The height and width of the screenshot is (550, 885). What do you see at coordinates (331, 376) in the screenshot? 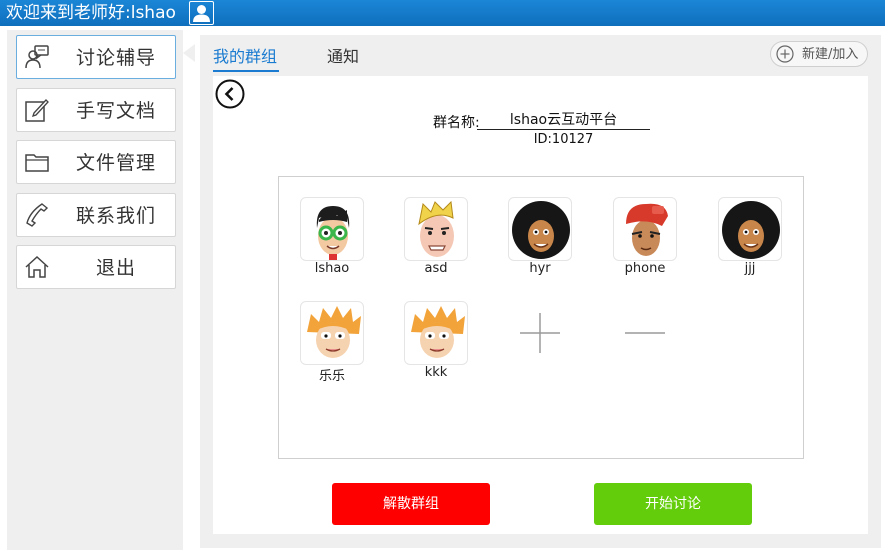
I see `member-name: 乐乐` at bounding box center [331, 376].